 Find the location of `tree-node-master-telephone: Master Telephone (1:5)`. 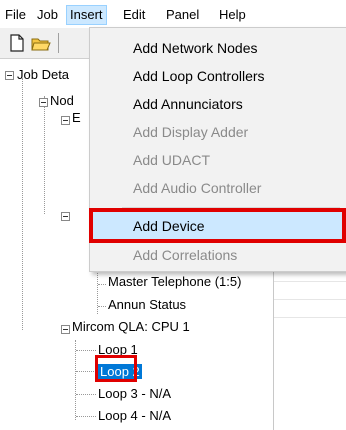

tree-node-master-telephone: Master Telephone (1:5) is located at coordinates (174, 282).